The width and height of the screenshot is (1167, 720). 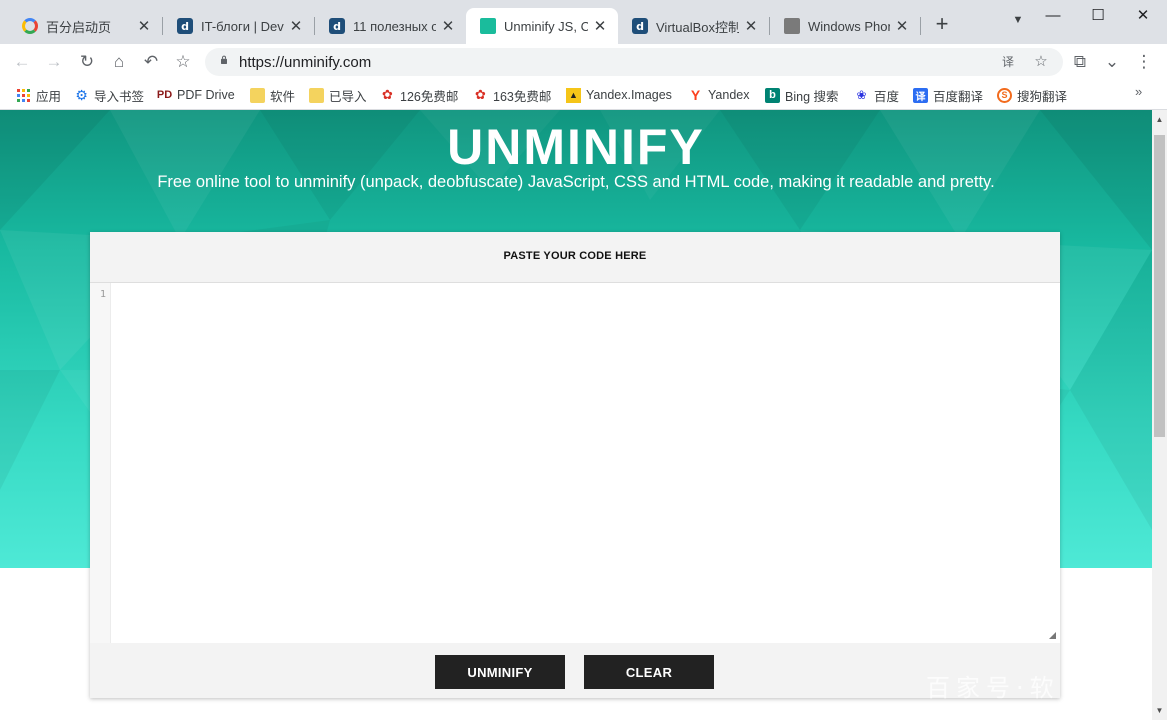 What do you see at coordinates (1018, 24) in the screenshot?
I see `tab-search-button: ▼` at bounding box center [1018, 24].